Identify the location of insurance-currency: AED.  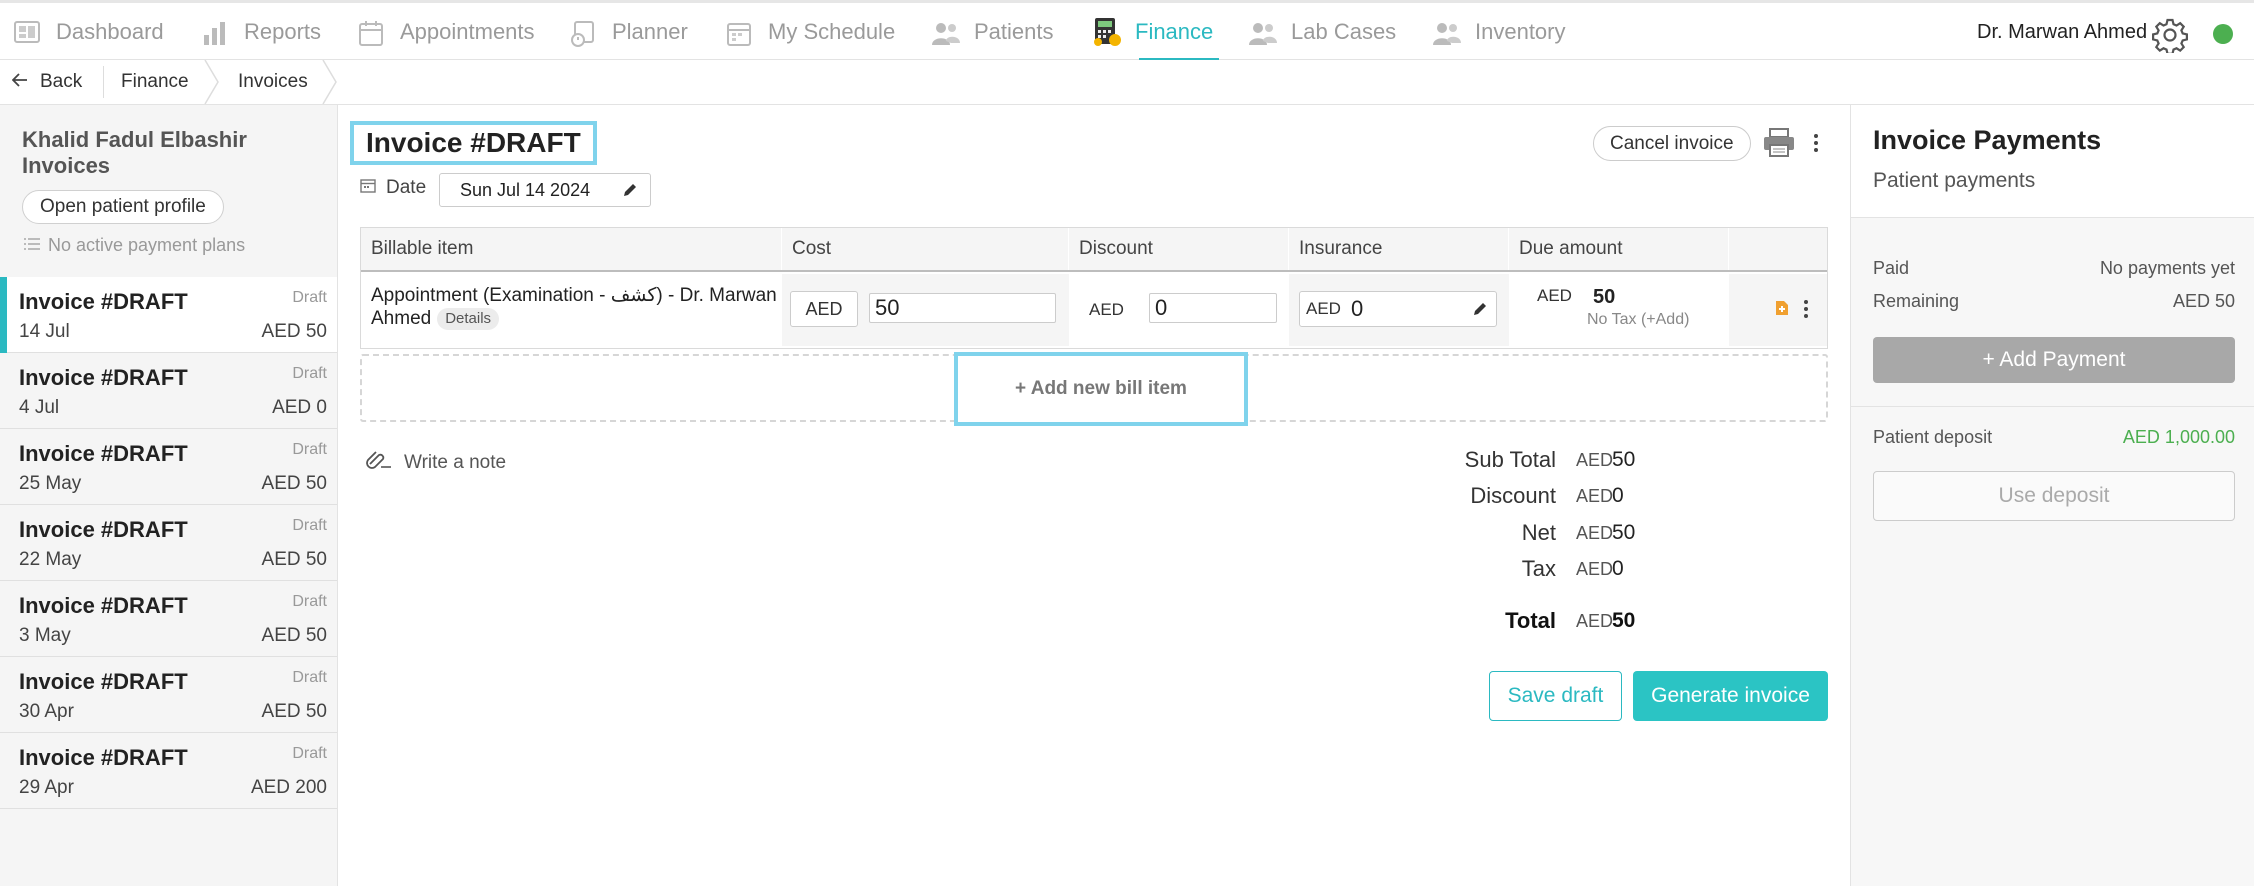
(1323, 308).